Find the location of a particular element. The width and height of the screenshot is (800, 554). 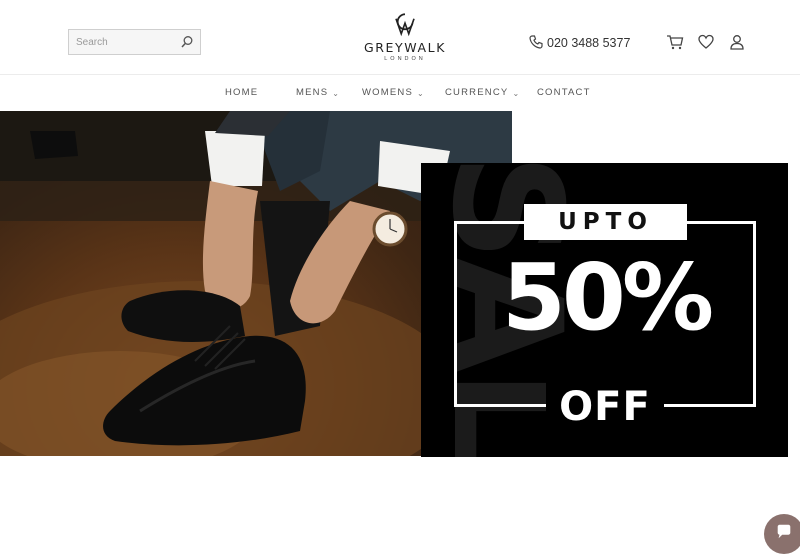

main-nav: HOME MENS ⌄ WOMENS ⌄ CURRENCY ⌄ CONTACT is located at coordinates (400, 93).